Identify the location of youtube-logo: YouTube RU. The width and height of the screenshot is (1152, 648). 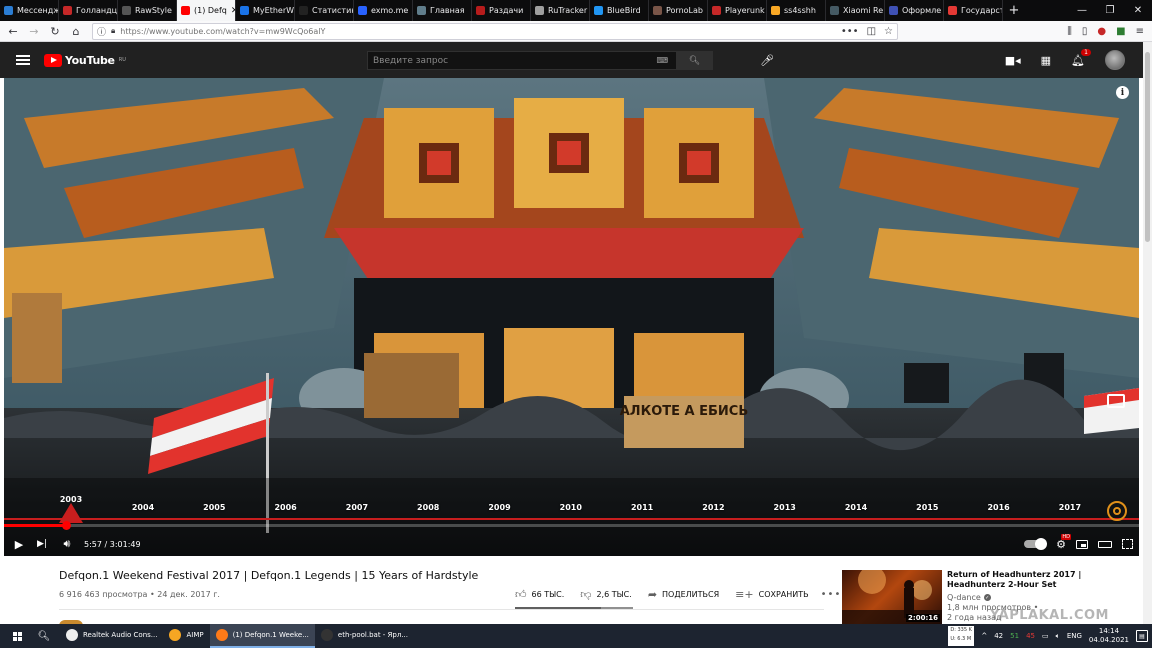
(85, 60).